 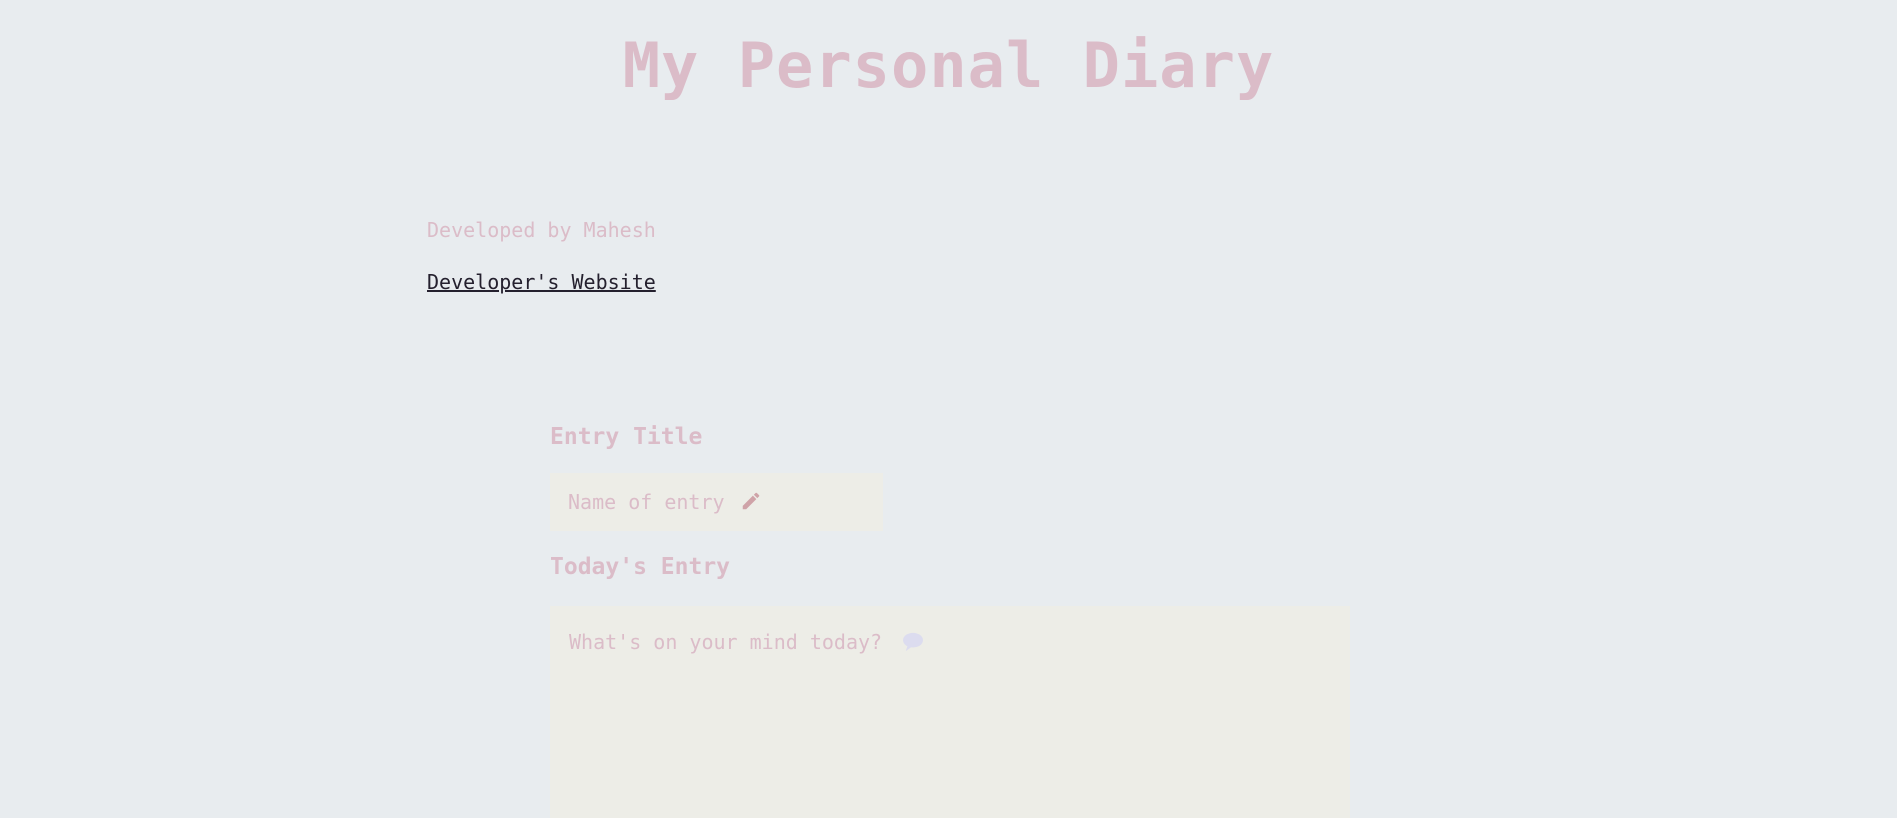 What do you see at coordinates (541, 282) in the screenshot?
I see `developer-website-link: Developer's Website` at bounding box center [541, 282].